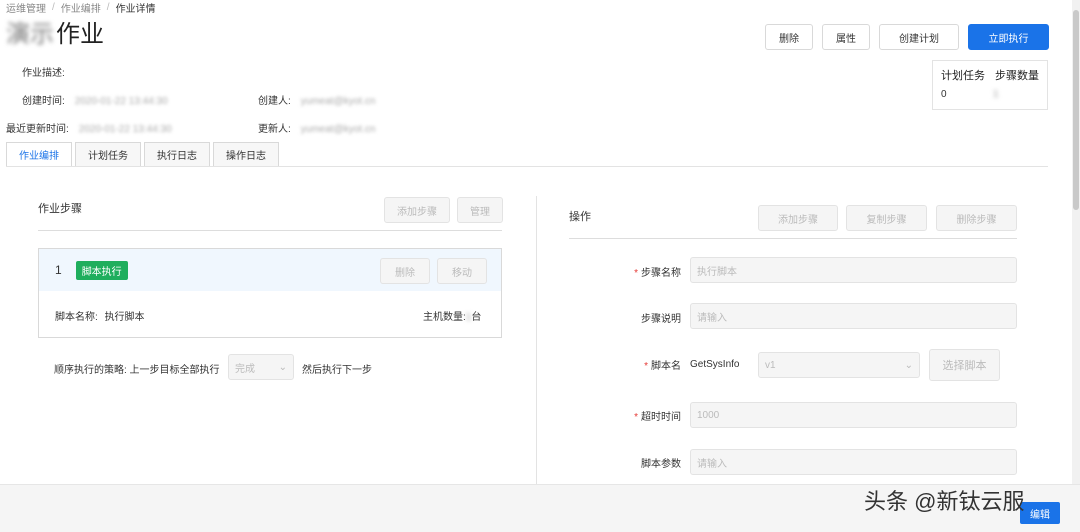  I want to click on execute-now-button: 立即执行, so click(1008, 37).